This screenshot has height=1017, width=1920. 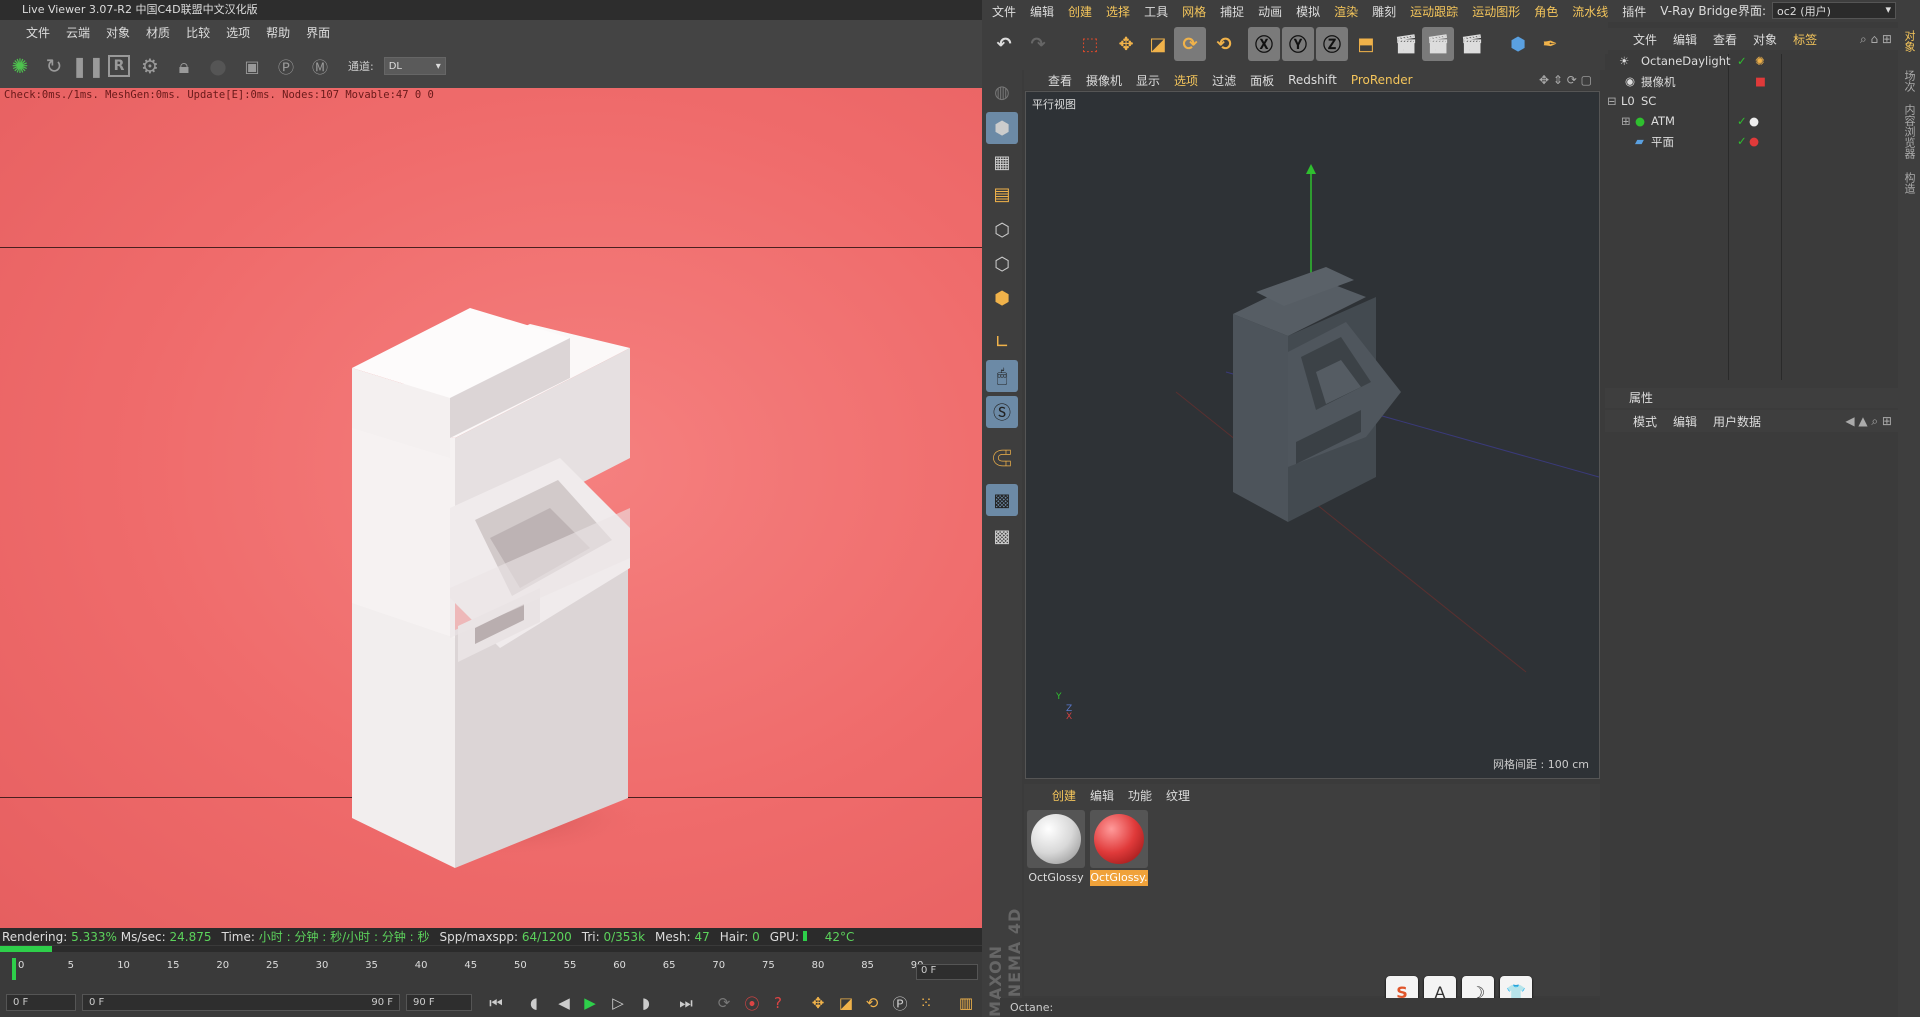 What do you see at coordinates (1090, 44) in the screenshot?
I see `live-selection-icon: ⬚` at bounding box center [1090, 44].